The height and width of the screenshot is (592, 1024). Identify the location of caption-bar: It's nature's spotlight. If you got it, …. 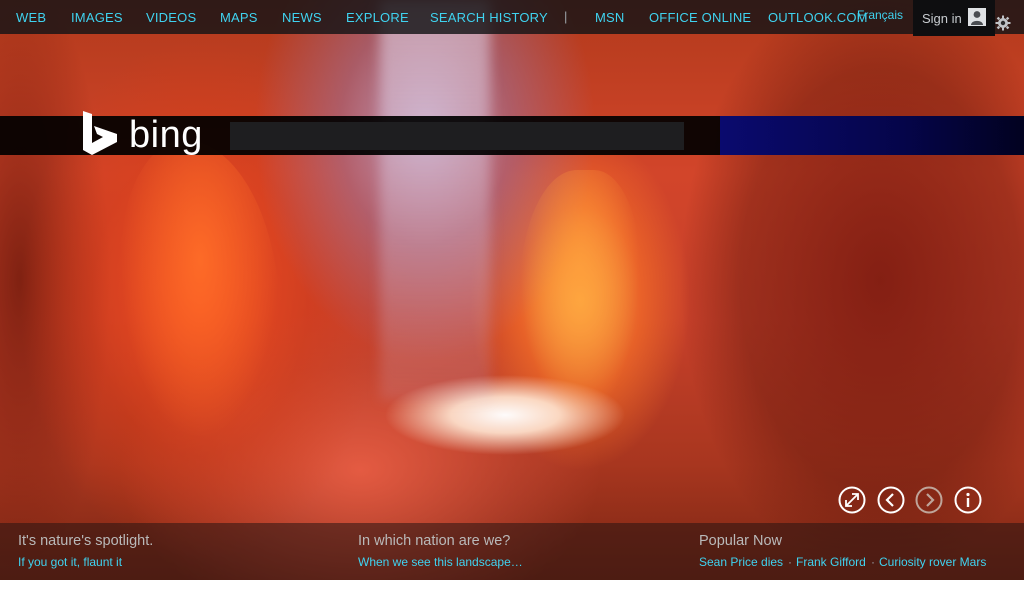
(512, 551).